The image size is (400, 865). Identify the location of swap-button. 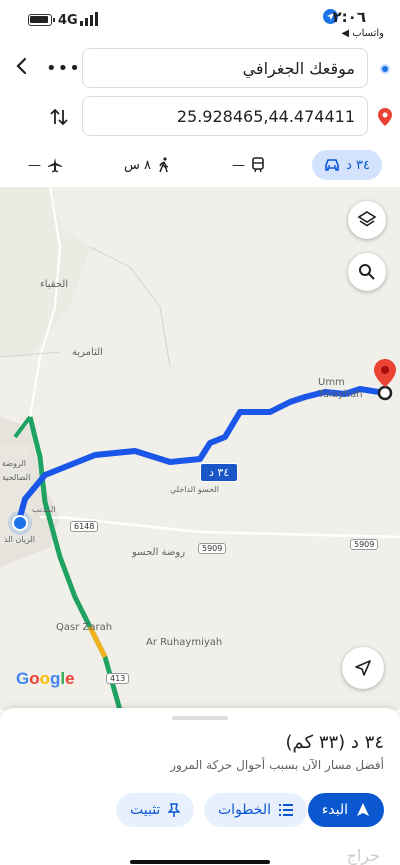
(59, 119).